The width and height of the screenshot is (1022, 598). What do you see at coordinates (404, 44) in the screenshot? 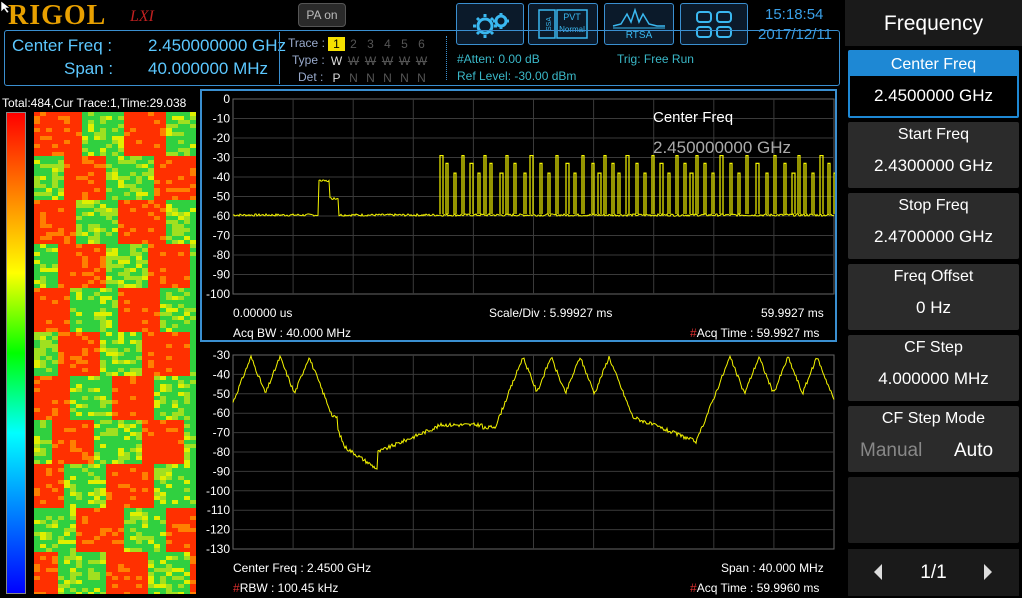
I see `trace-5: 5` at bounding box center [404, 44].